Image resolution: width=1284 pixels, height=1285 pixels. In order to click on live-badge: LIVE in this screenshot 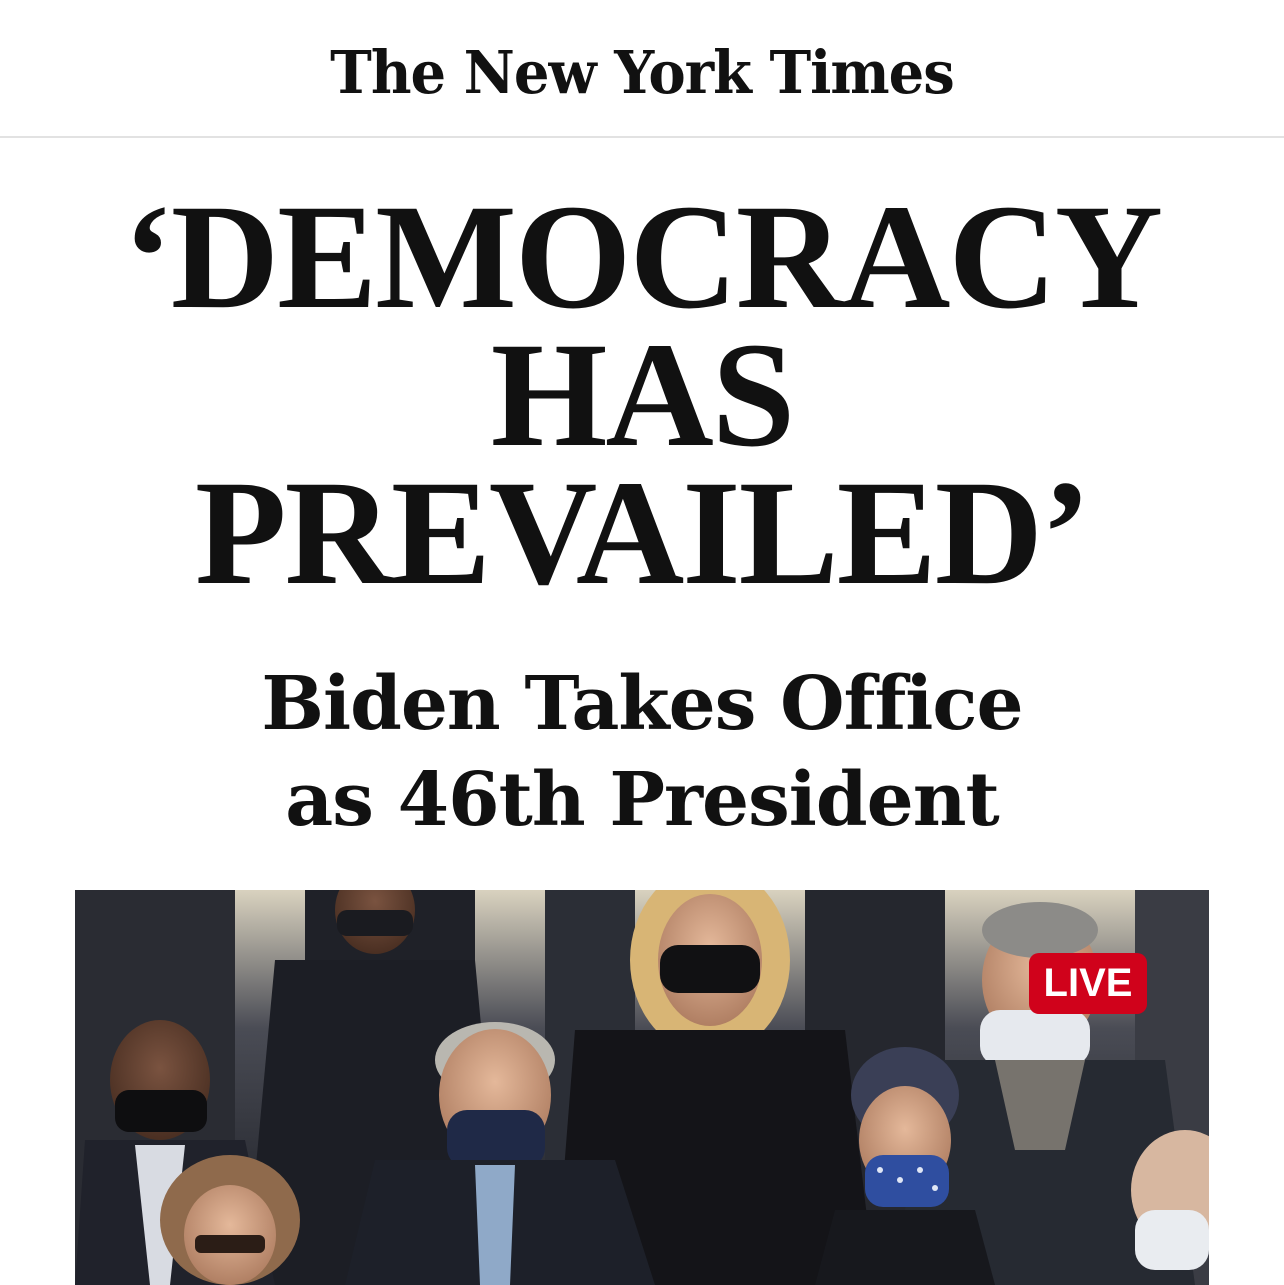, I will do `click(1088, 983)`.